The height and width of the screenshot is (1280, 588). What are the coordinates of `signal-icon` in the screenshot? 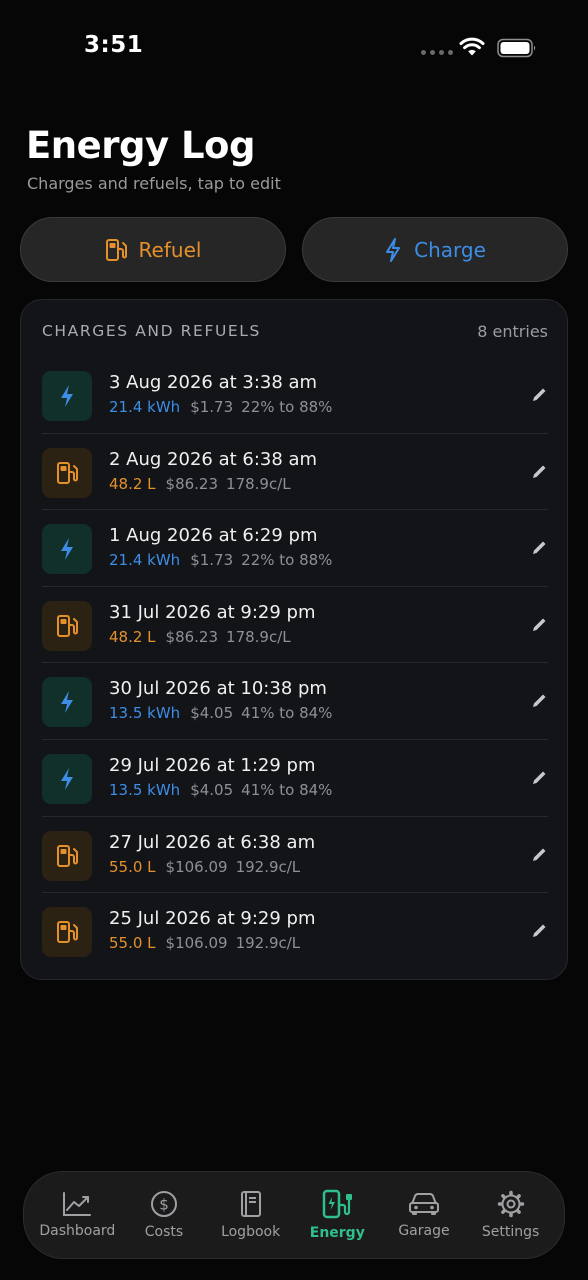 It's located at (437, 52).